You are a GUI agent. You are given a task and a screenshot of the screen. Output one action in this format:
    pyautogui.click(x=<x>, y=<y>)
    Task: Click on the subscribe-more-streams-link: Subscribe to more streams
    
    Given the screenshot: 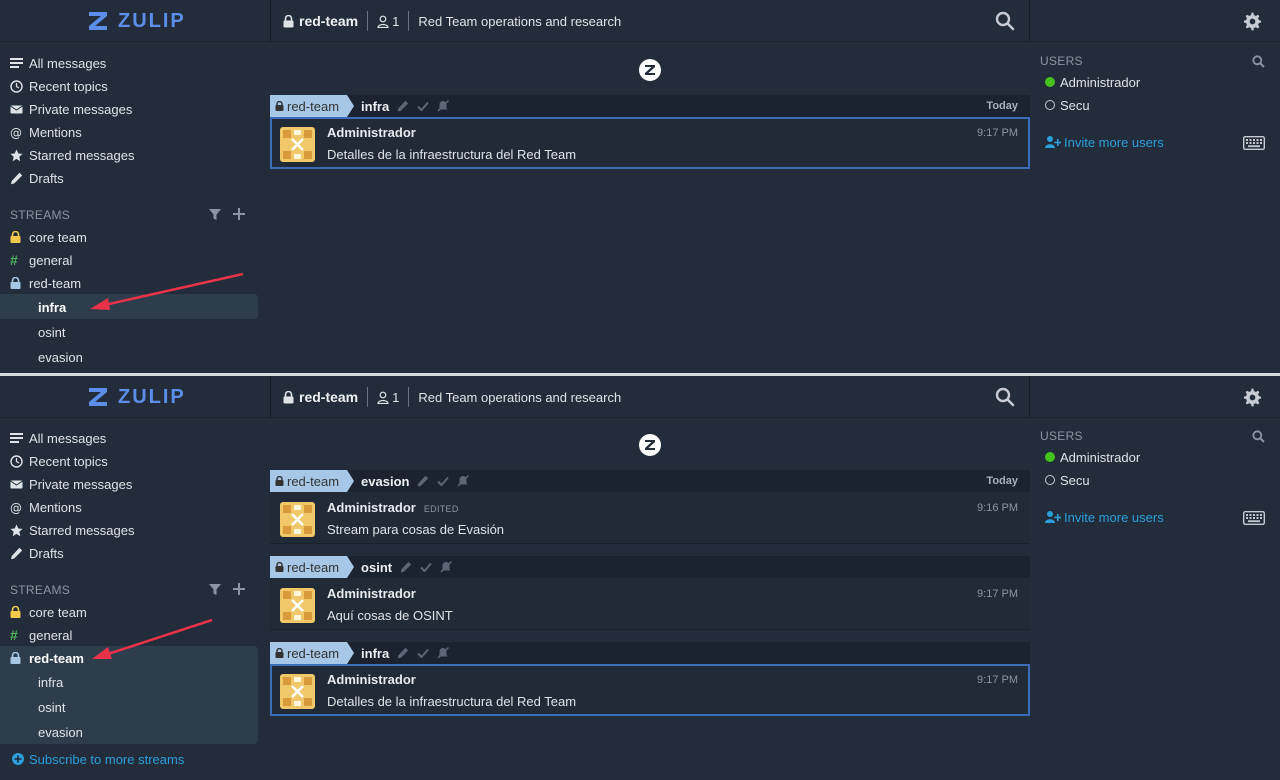 What is the action you would take?
    pyautogui.click(x=98, y=759)
    